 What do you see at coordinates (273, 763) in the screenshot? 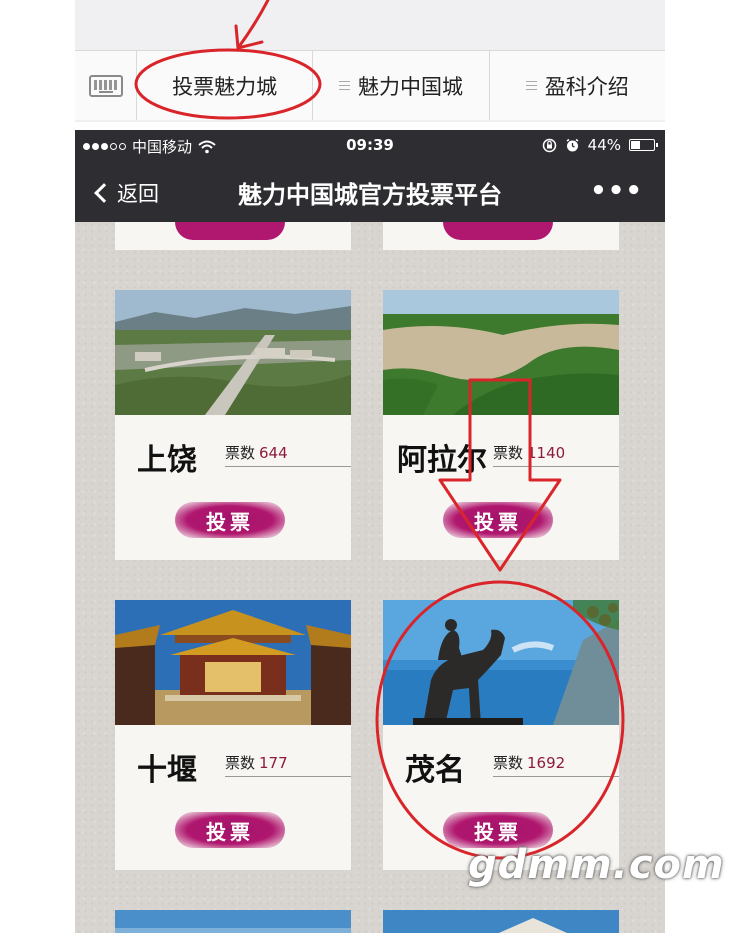
I see `vote-count-value: 177` at bounding box center [273, 763].